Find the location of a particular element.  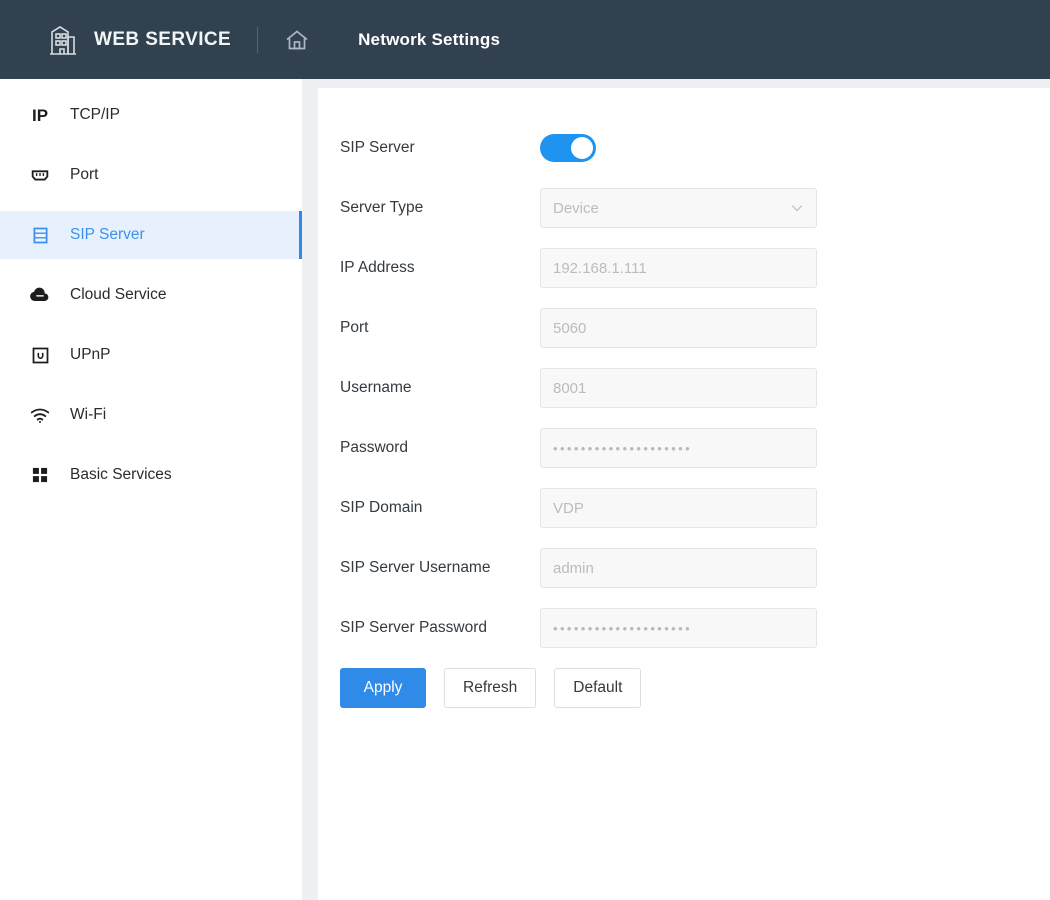

sip-domain-value: VDP is located at coordinates (568, 508).